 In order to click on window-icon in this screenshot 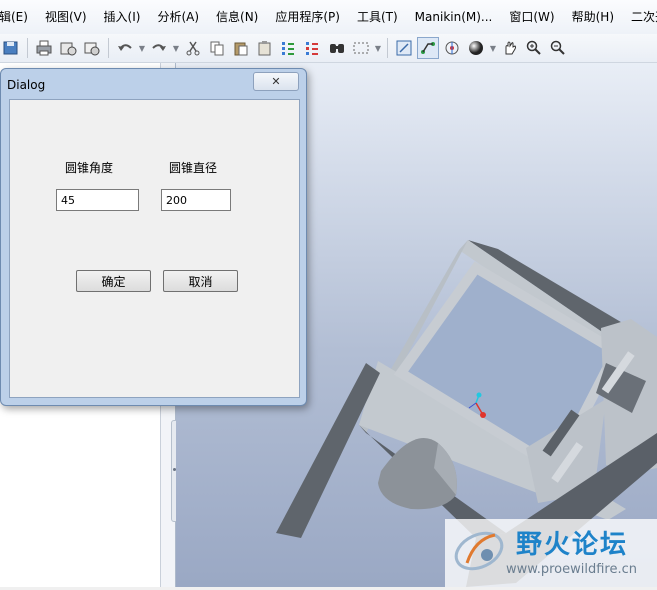, I will do `click(92, 48)`.